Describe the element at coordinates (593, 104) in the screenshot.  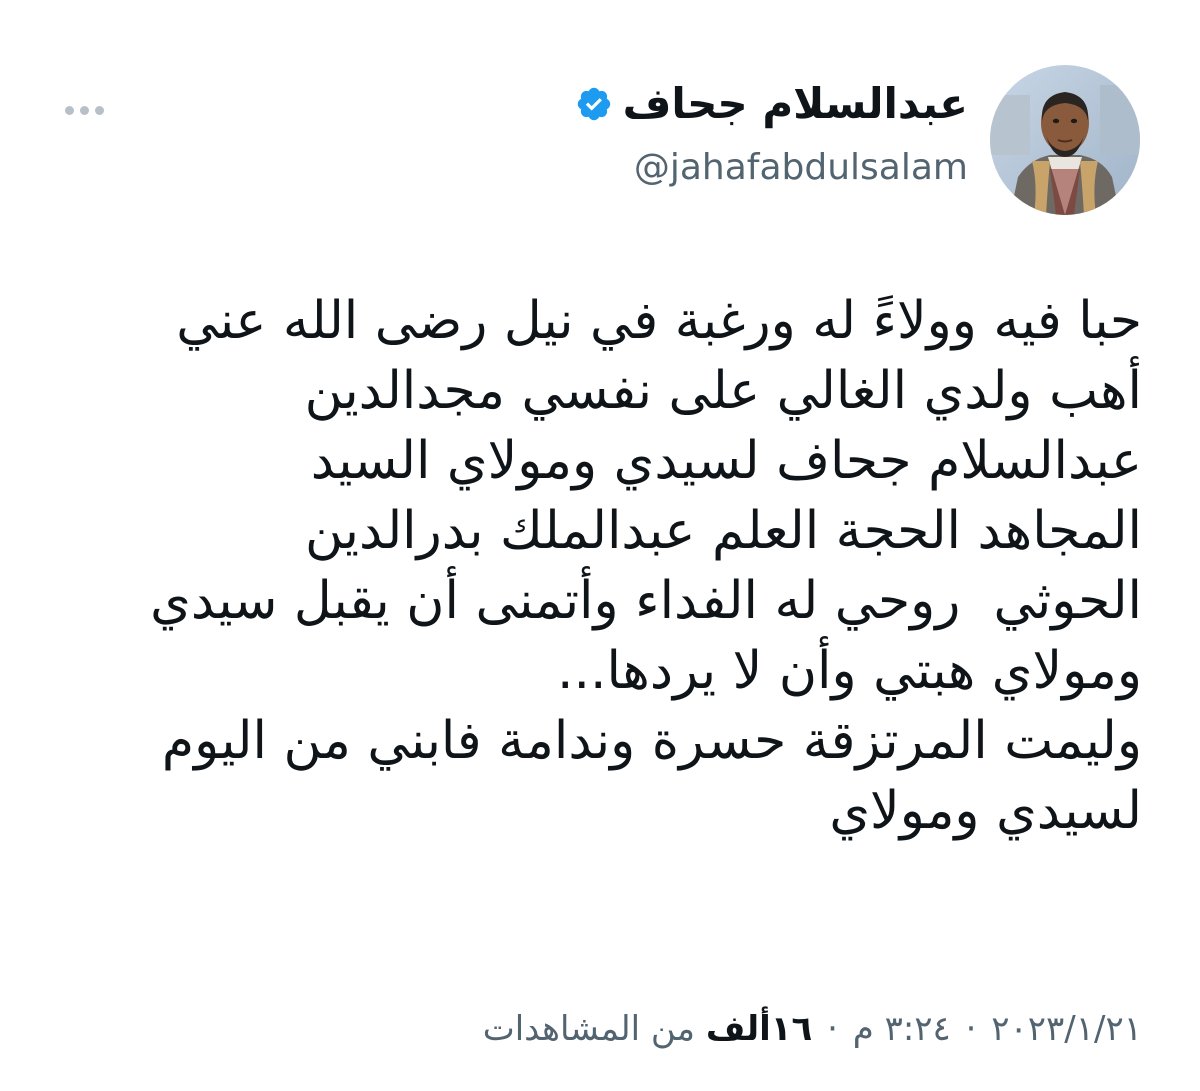
I see `verified-badge-icon` at that location.